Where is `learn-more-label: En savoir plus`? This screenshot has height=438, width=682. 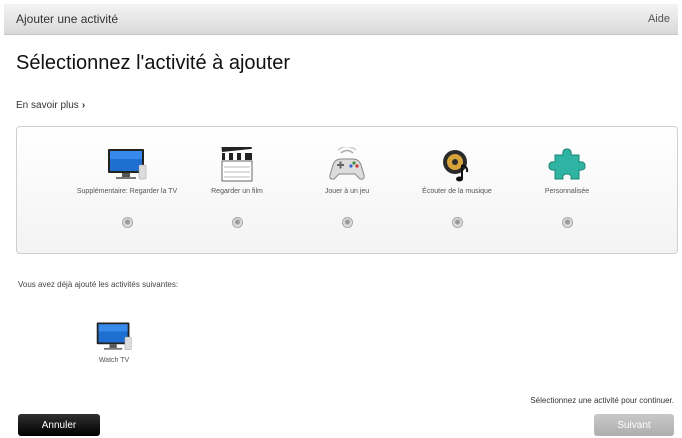
learn-more-label: En savoir plus is located at coordinates (47, 105).